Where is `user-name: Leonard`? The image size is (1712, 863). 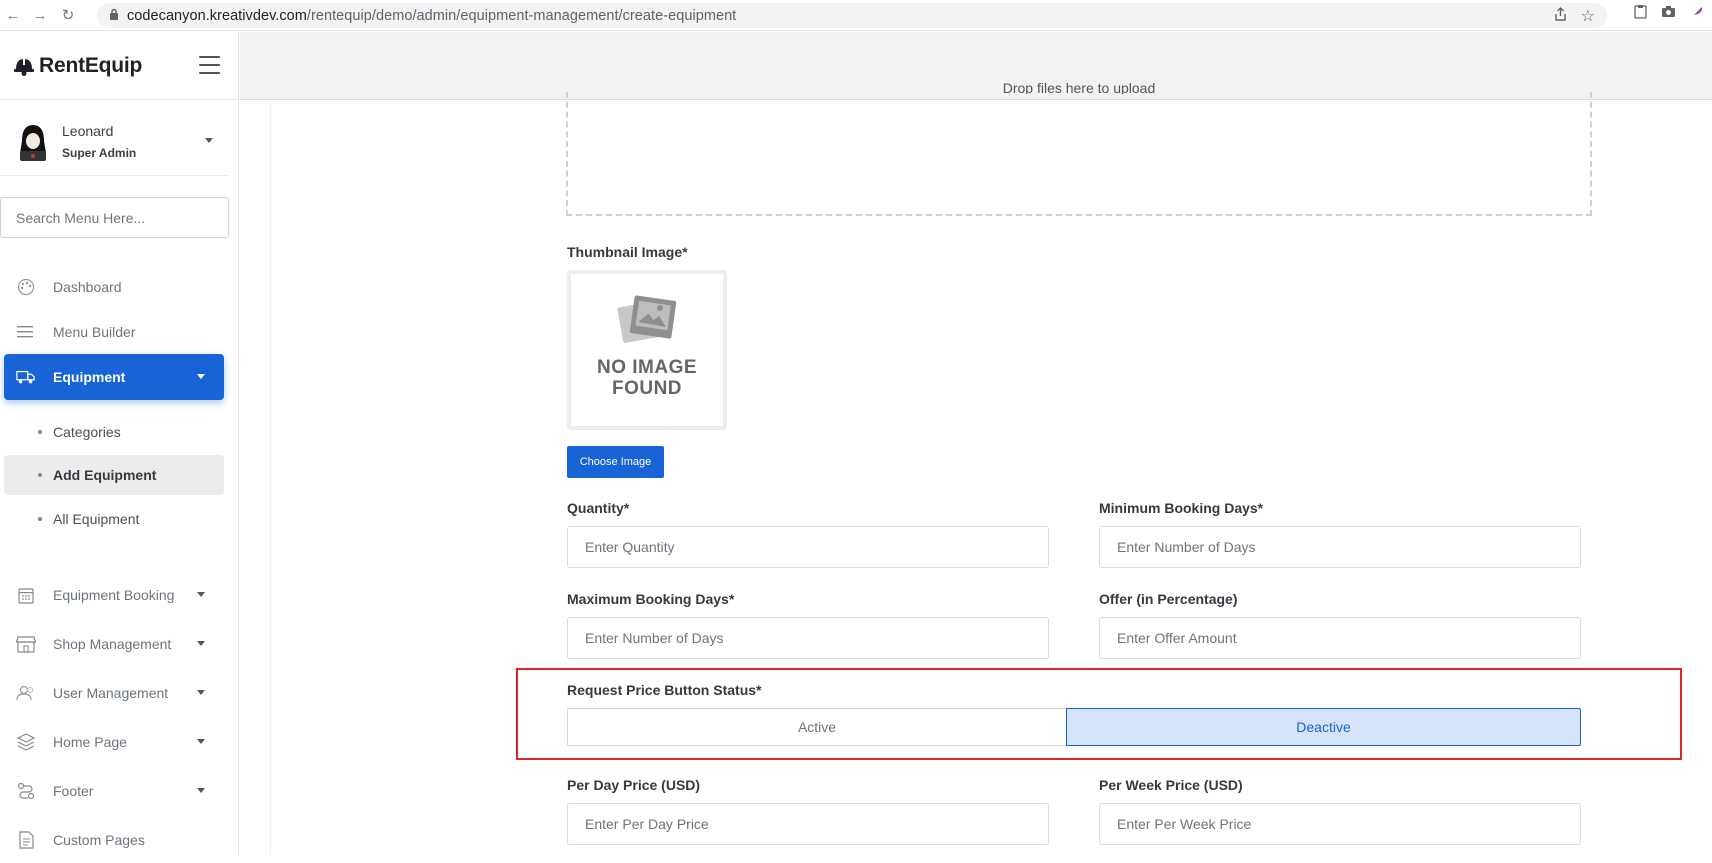 user-name: Leonard is located at coordinates (88, 131).